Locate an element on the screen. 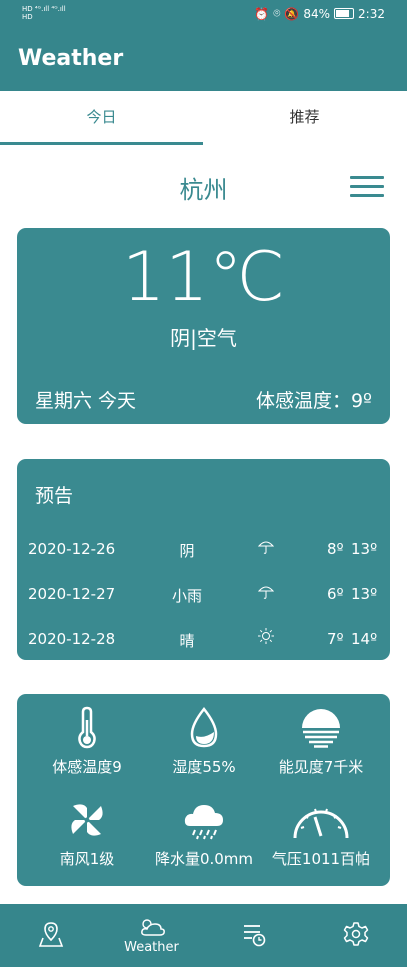 The width and height of the screenshot is (407, 967). current-temperature: 11℃ is located at coordinates (203, 277).